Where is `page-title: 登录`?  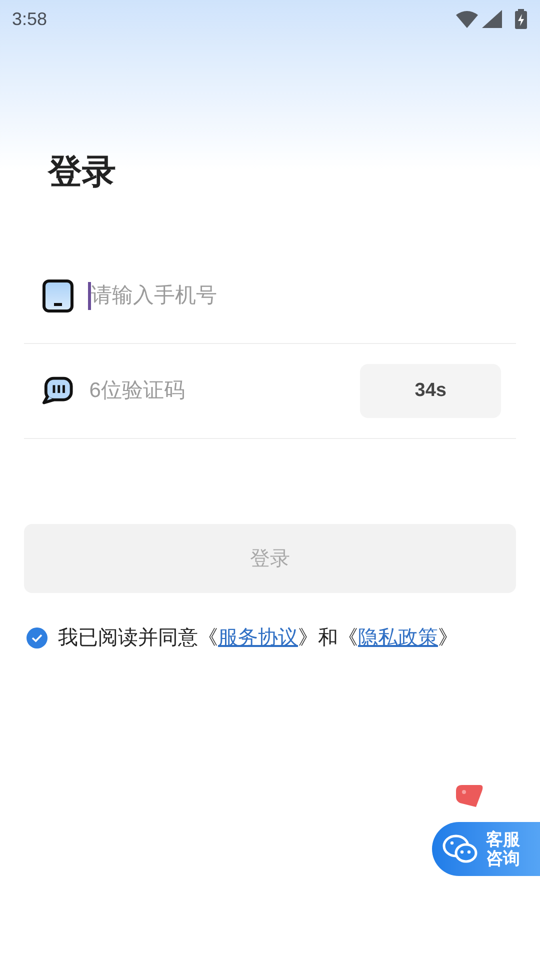
page-title: 登录 is located at coordinates (82, 172).